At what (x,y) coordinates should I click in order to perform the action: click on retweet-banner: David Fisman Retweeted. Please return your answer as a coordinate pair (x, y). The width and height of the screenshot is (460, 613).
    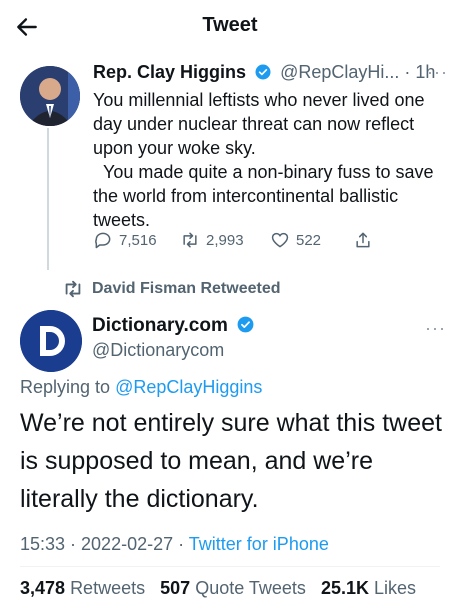
    Looking at the image, I should click on (171, 289).